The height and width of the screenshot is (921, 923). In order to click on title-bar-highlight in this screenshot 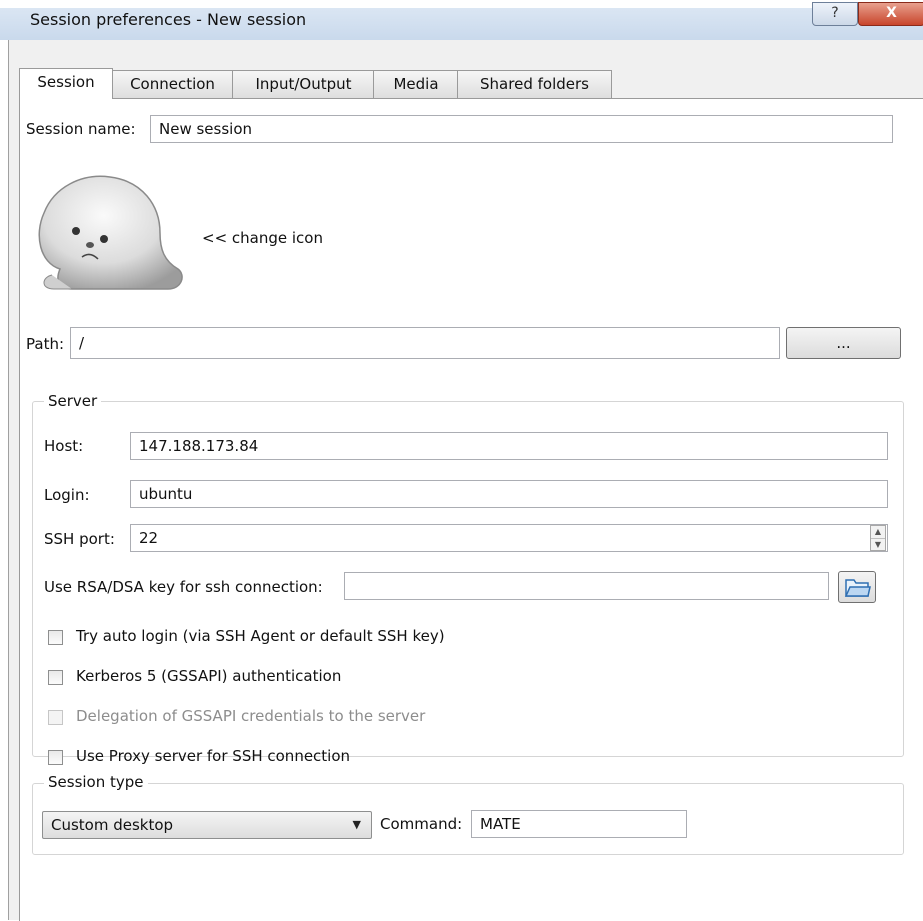, I will do `click(461, 4)`.